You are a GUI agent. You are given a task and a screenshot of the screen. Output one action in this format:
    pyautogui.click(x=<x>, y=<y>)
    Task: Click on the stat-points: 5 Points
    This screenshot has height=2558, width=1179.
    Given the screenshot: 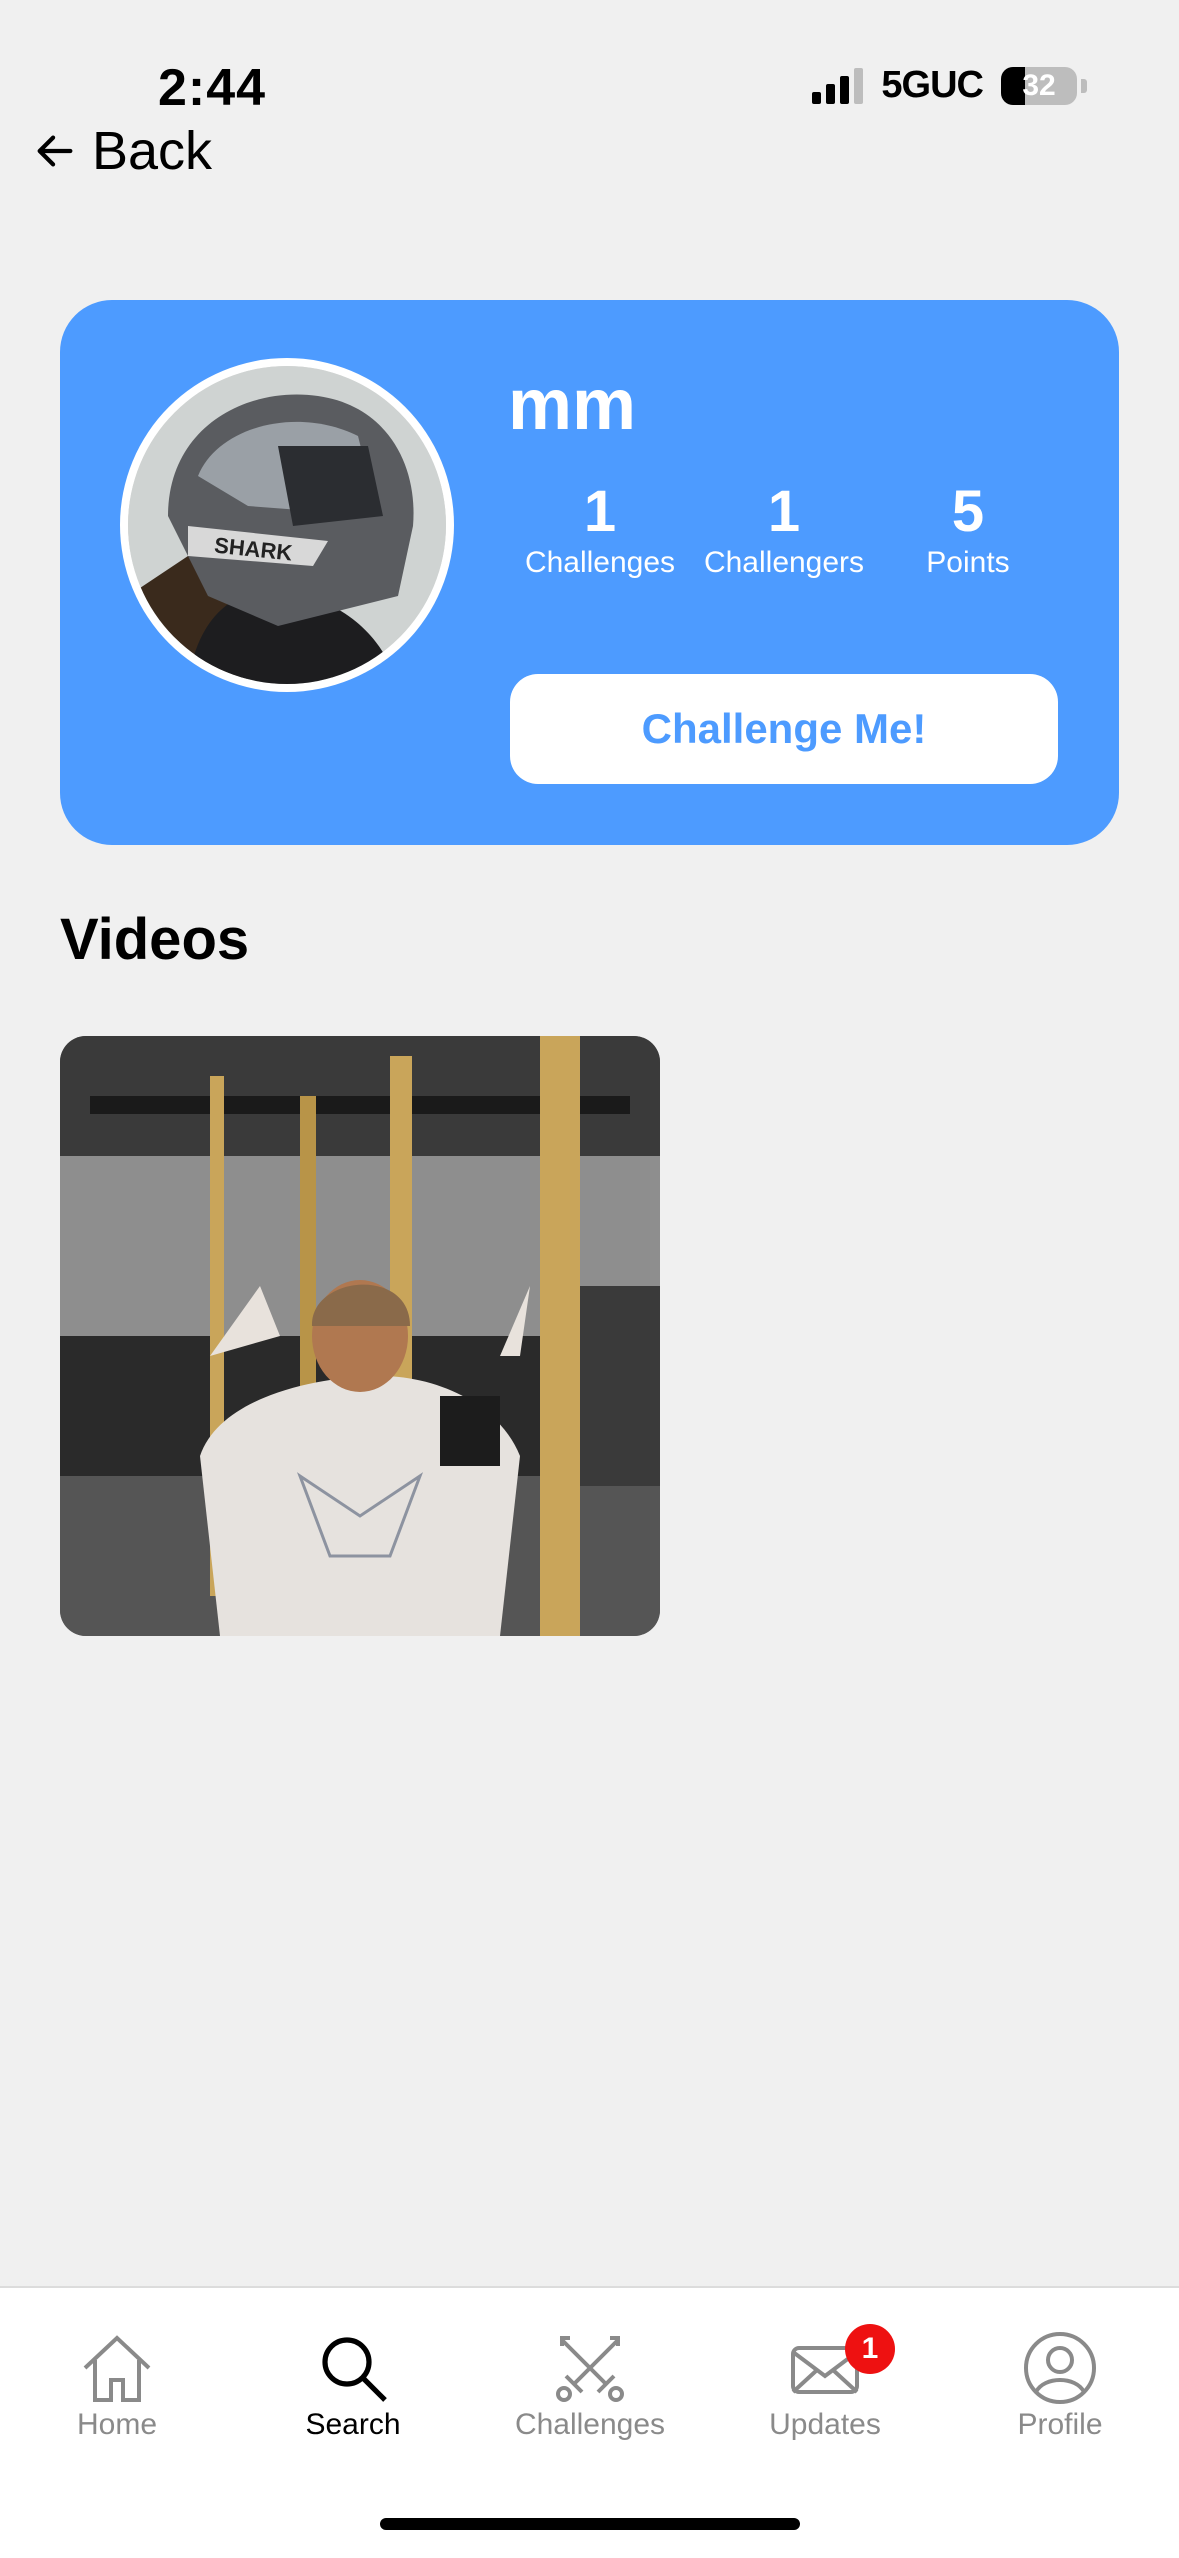 What is the action you would take?
    pyautogui.click(x=968, y=531)
    